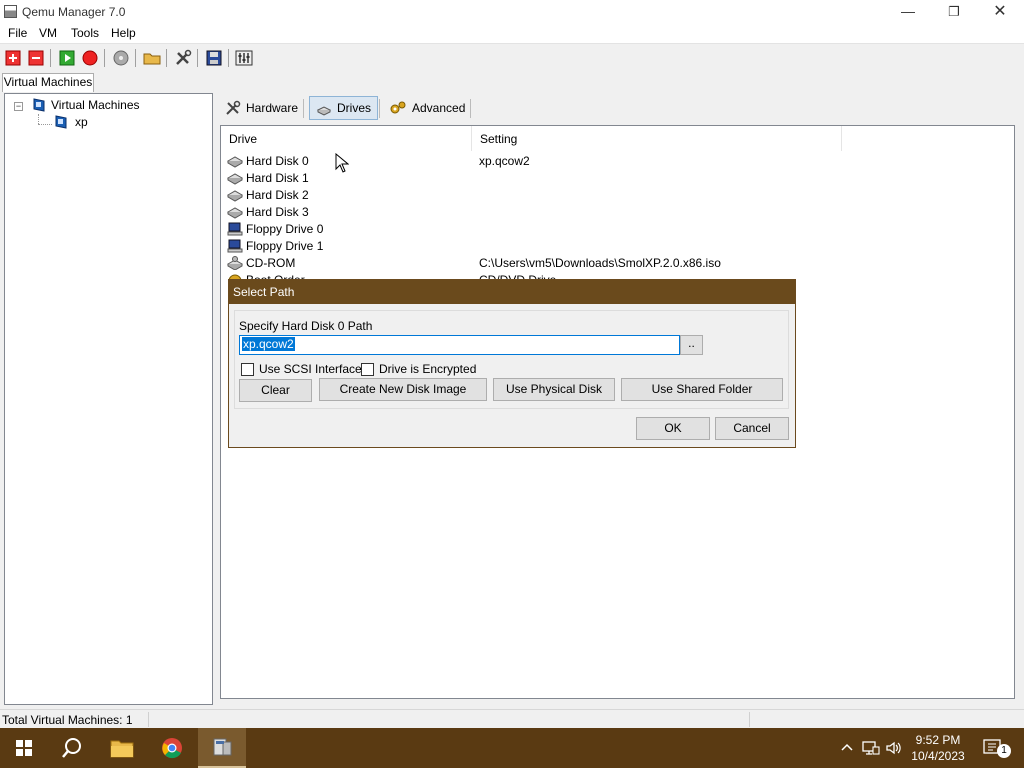 Image resolution: width=1024 pixels, height=768 pixels. What do you see at coordinates (277, 160) in the screenshot?
I see `drive-name: Hard Disk 0` at bounding box center [277, 160].